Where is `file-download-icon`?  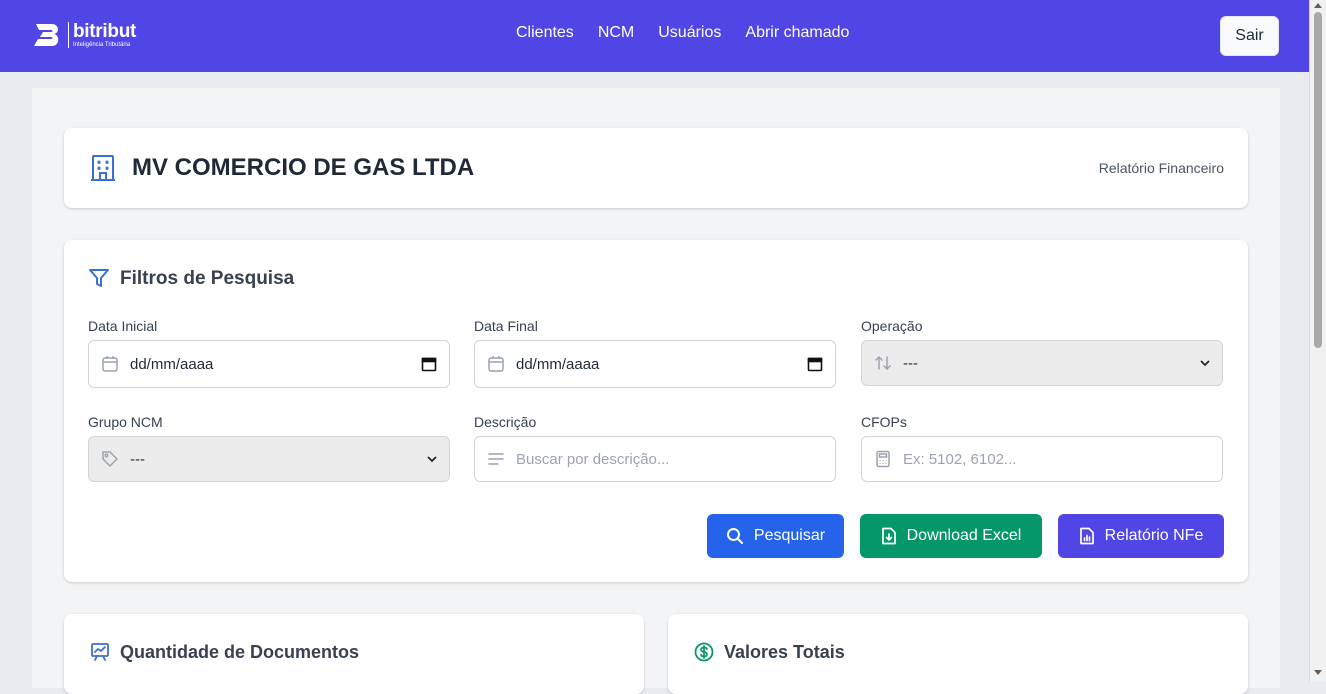 file-download-icon is located at coordinates (888, 536).